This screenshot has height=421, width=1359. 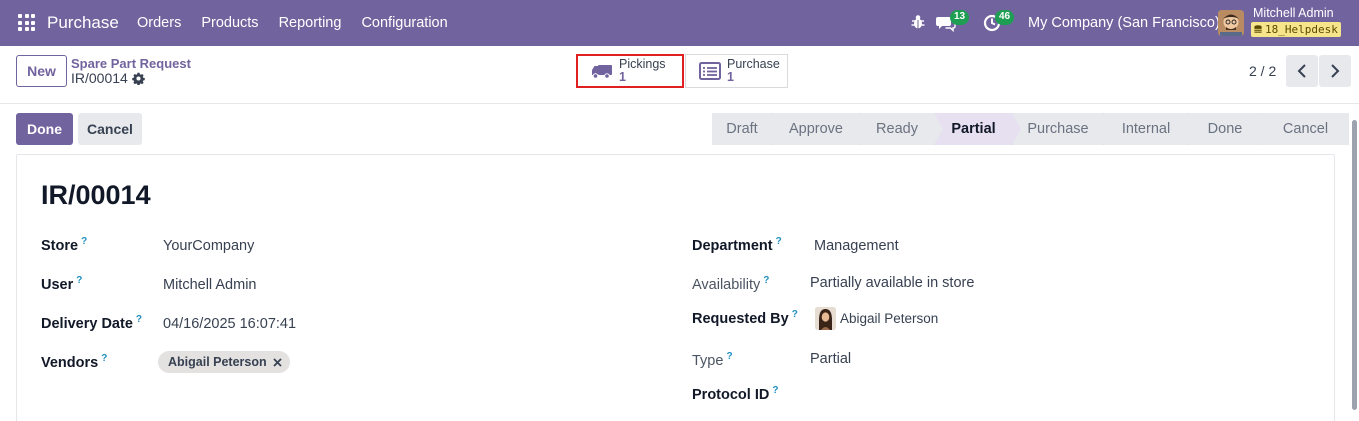 I want to click on store-label: Store?, so click(x=64, y=245).